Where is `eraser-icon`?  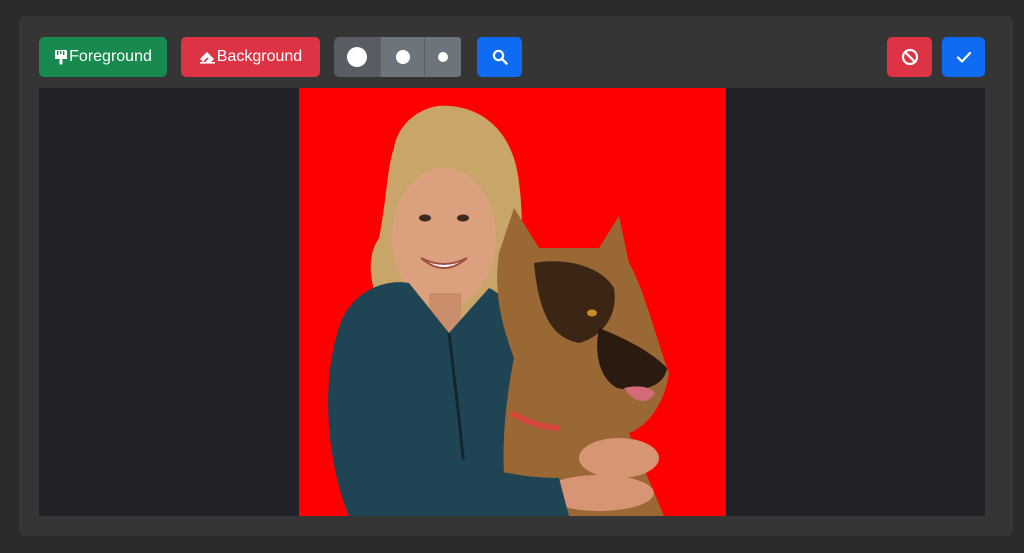 eraser-icon is located at coordinates (207, 57).